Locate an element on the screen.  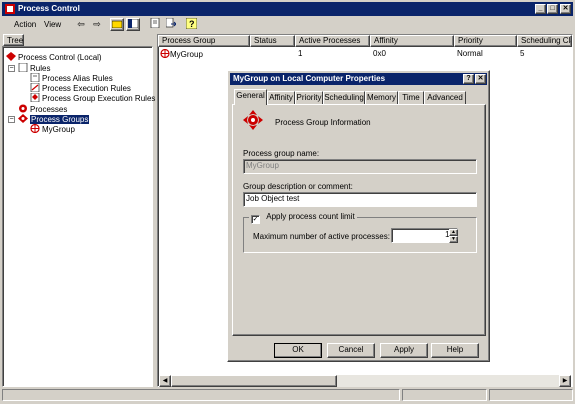
tree-item-processes: Processes is located at coordinates (42, 109).